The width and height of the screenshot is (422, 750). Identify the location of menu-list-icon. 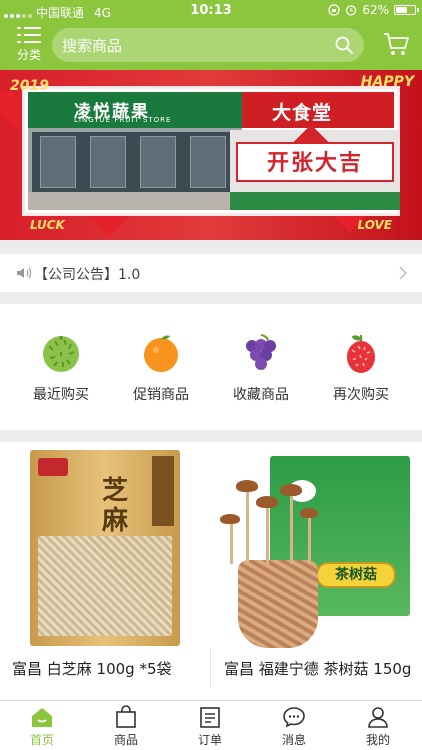
(29, 35).